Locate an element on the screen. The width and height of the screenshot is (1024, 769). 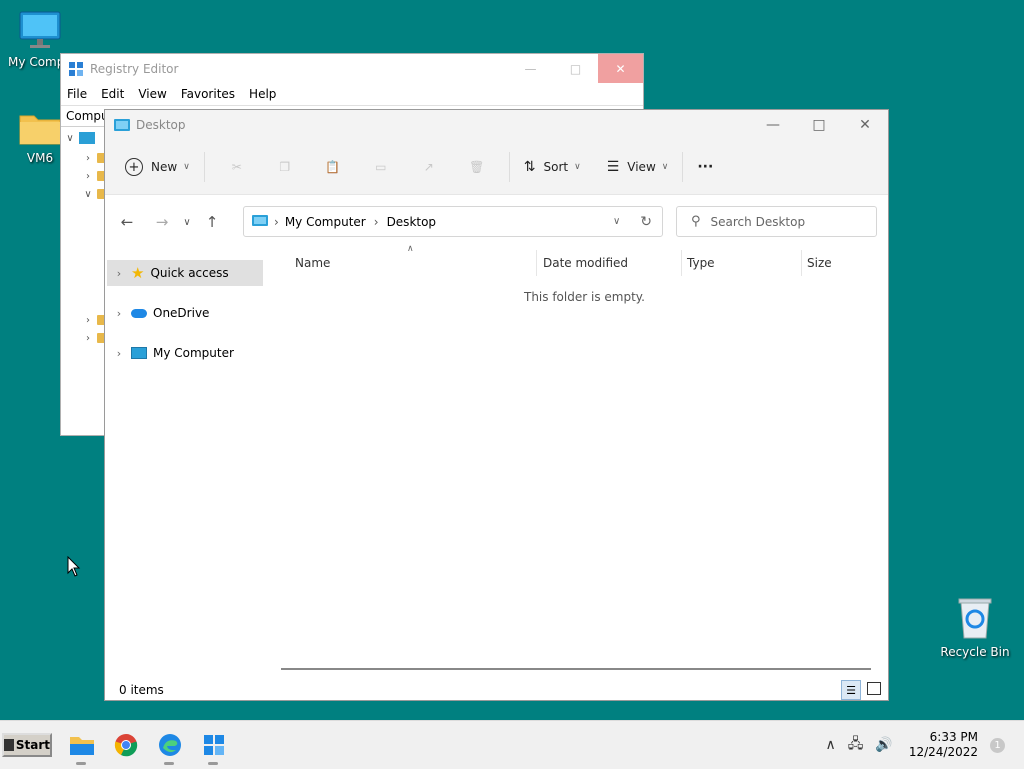
menu-favorites: Favorites is located at coordinates (208, 94).